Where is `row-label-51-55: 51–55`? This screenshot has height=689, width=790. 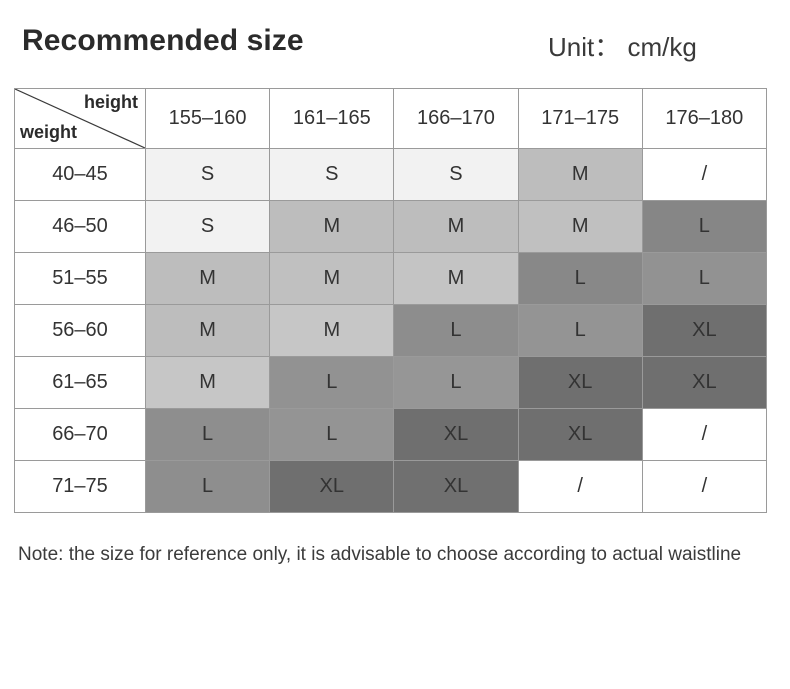
row-label-51-55: 51–55 is located at coordinates (80, 278).